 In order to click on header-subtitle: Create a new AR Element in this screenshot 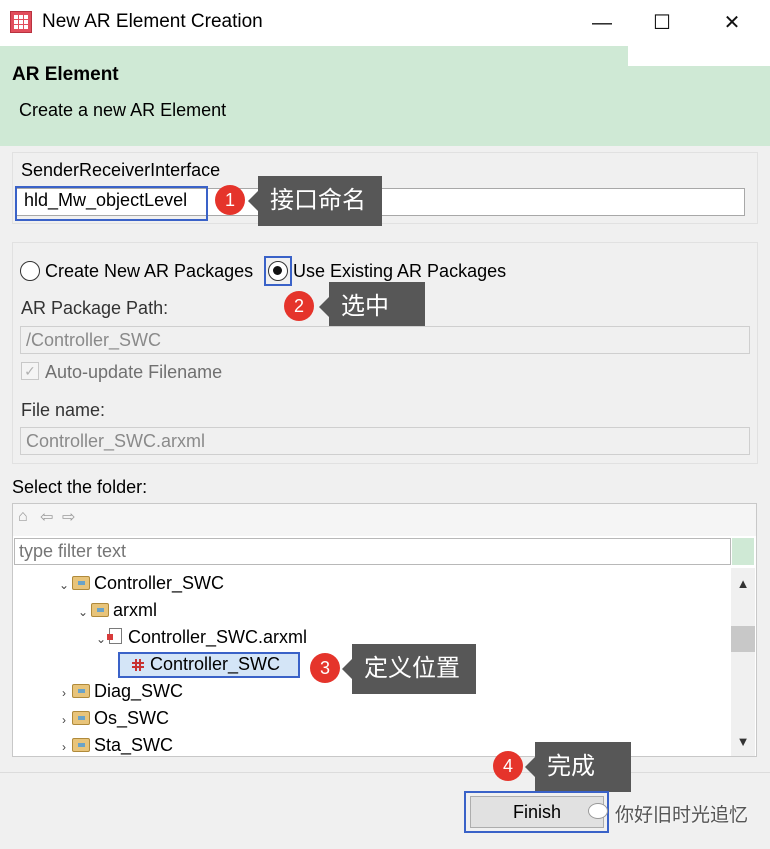, I will do `click(123, 110)`.